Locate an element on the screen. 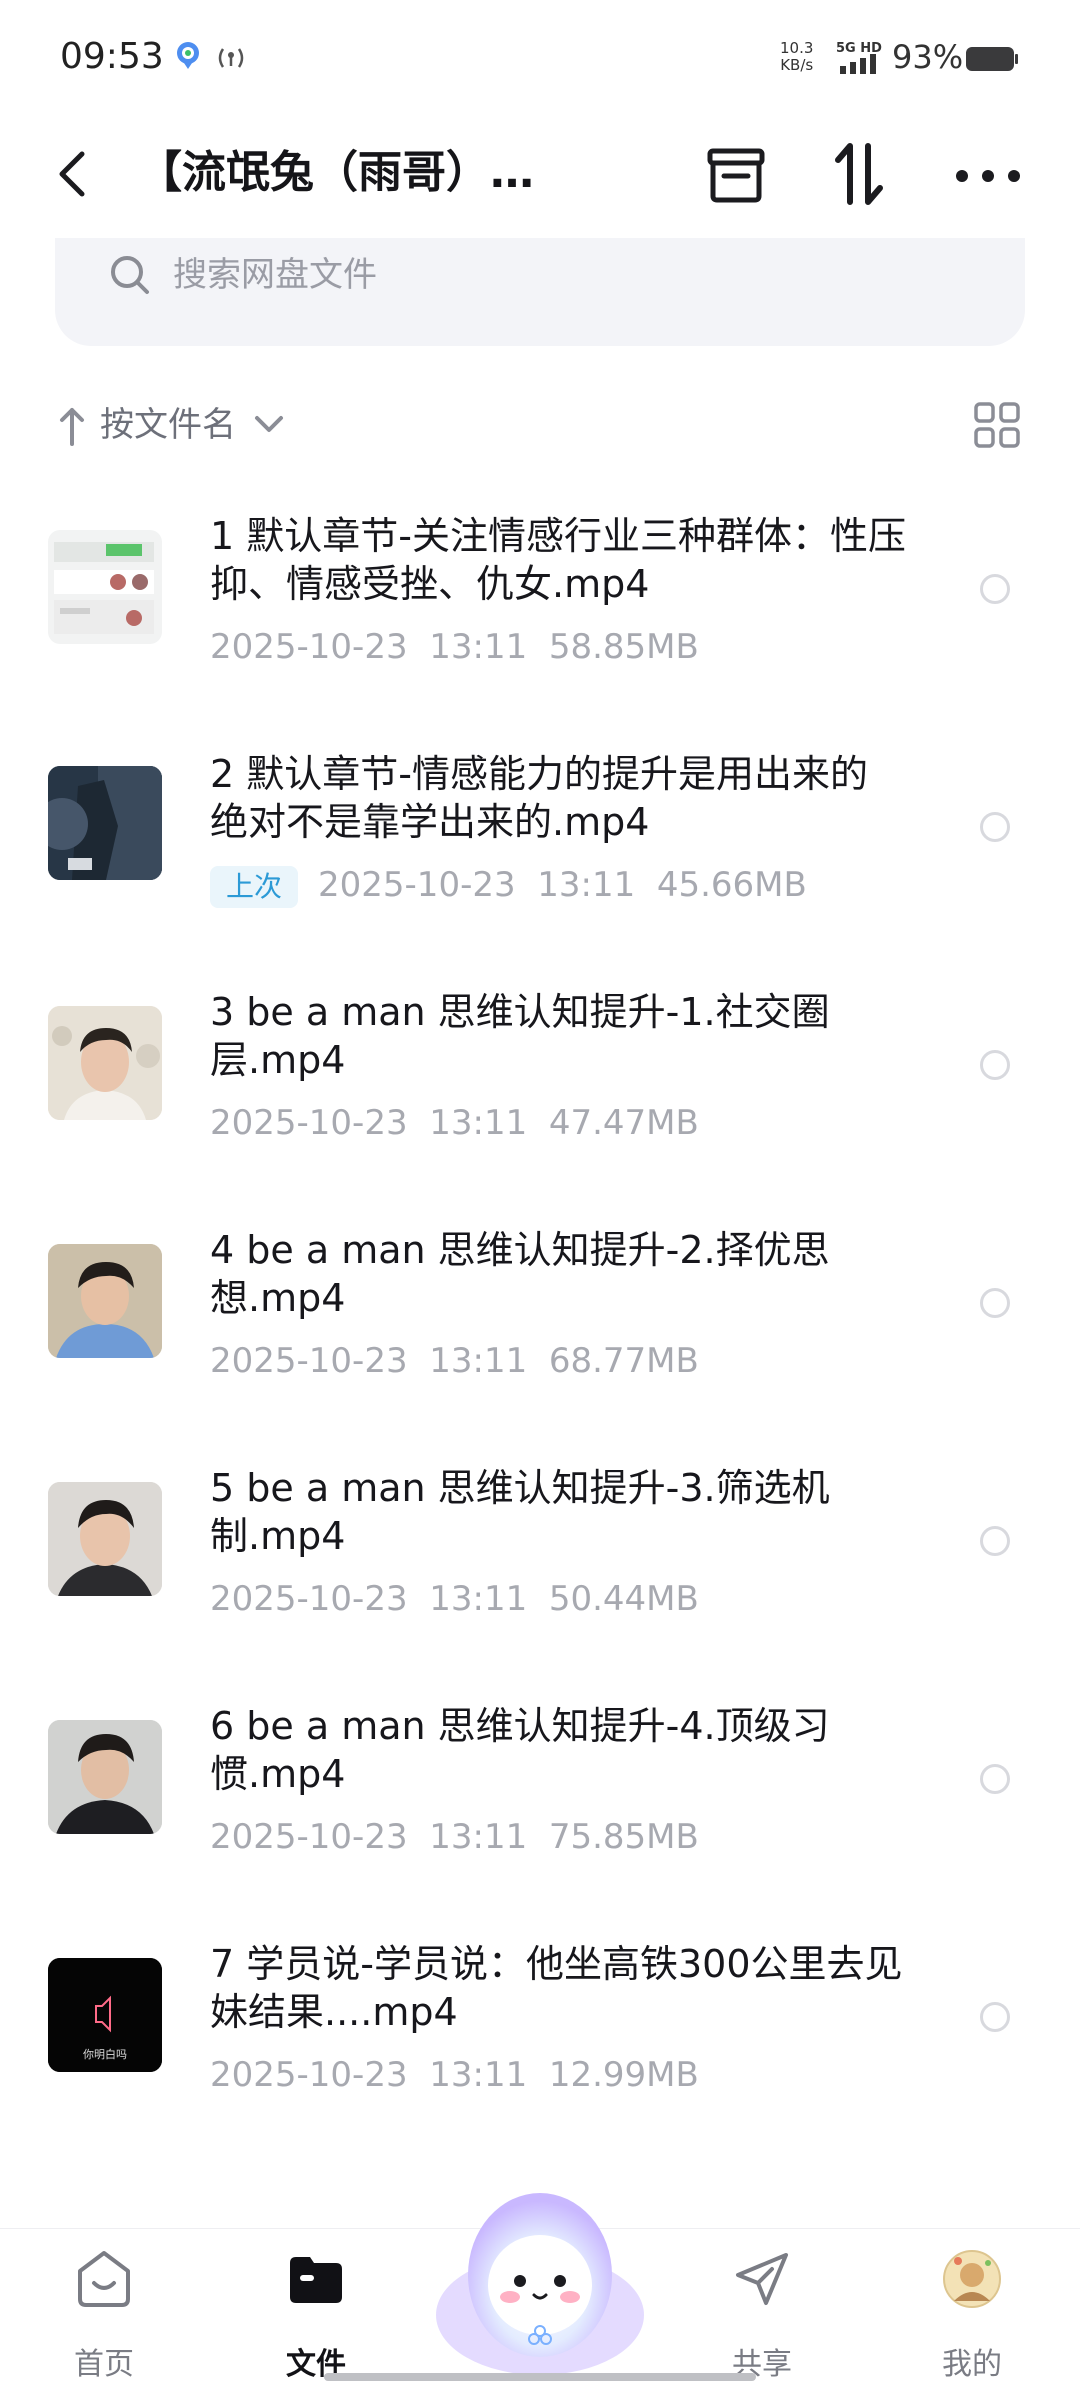 Image resolution: width=1080 pixels, height=2389 pixels. file-name: 6 be a man 思维认知提升-4.顶级习惯.mp4 is located at coordinates (520, 1750).